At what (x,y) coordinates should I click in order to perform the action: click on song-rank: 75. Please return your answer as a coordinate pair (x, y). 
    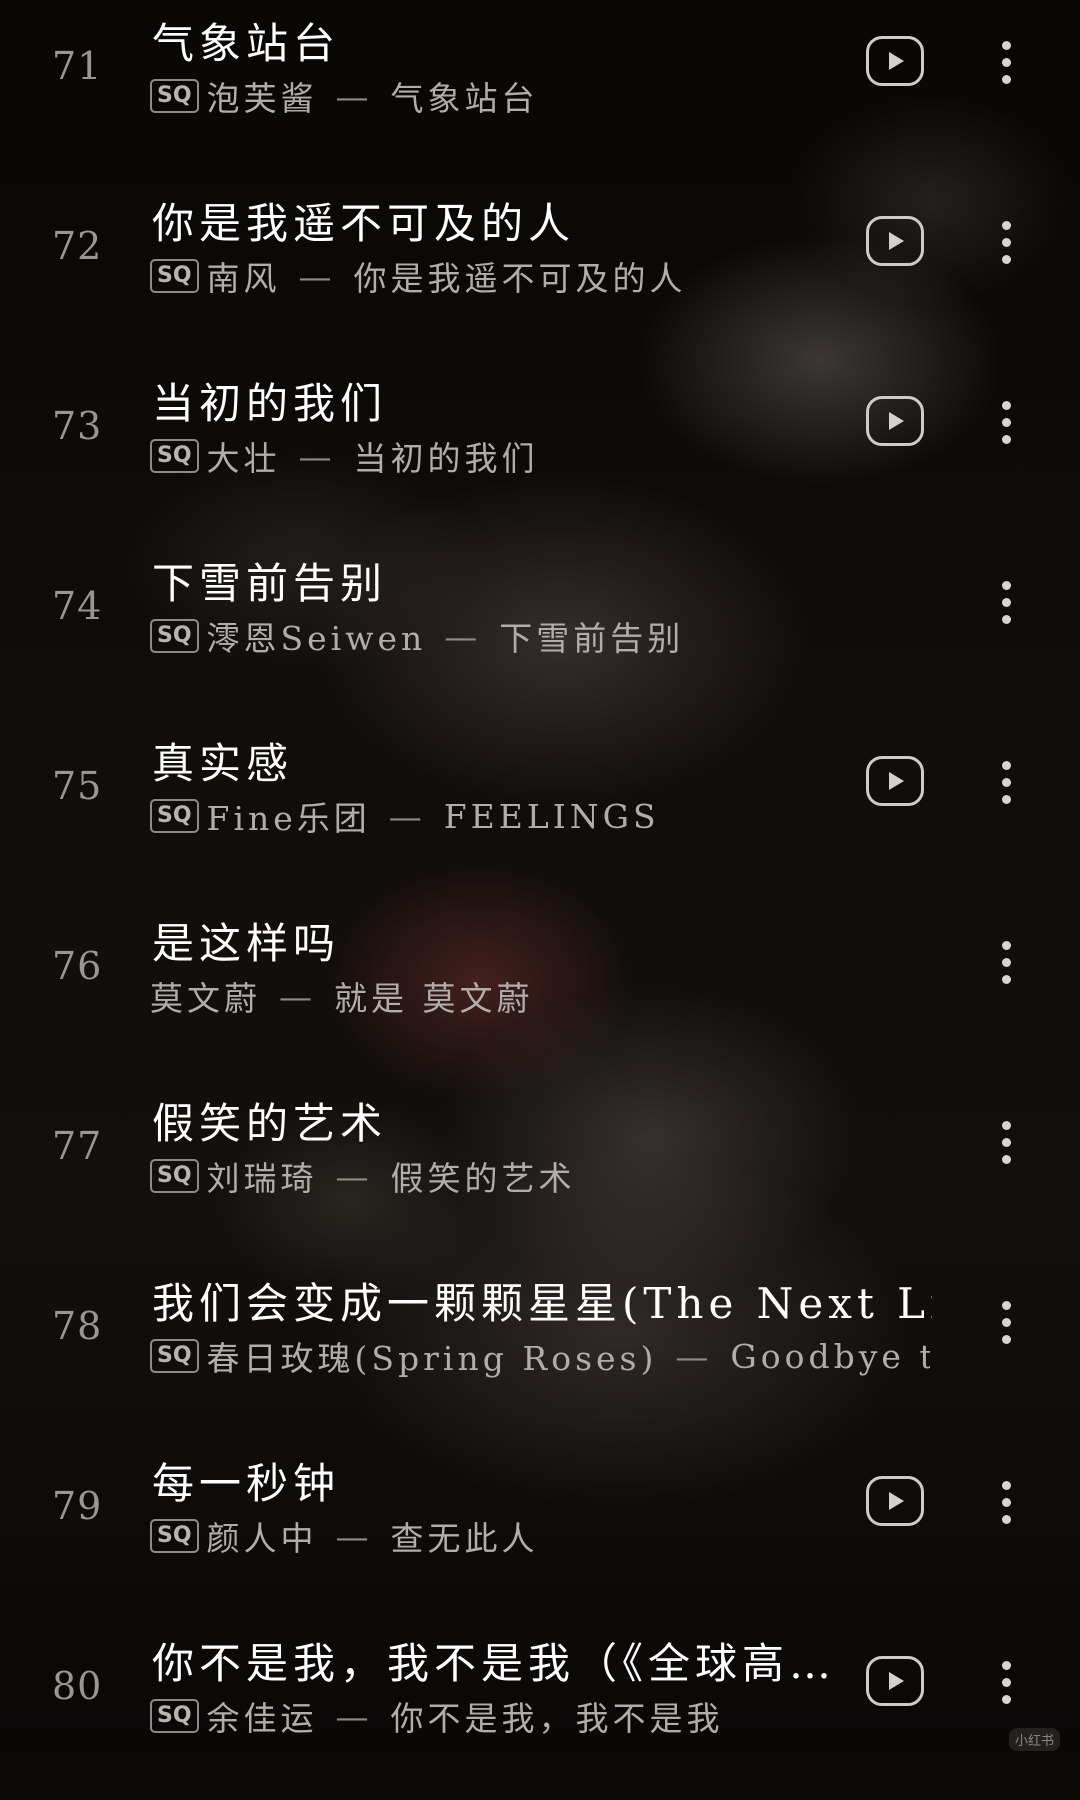
    Looking at the image, I should click on (77, 786).